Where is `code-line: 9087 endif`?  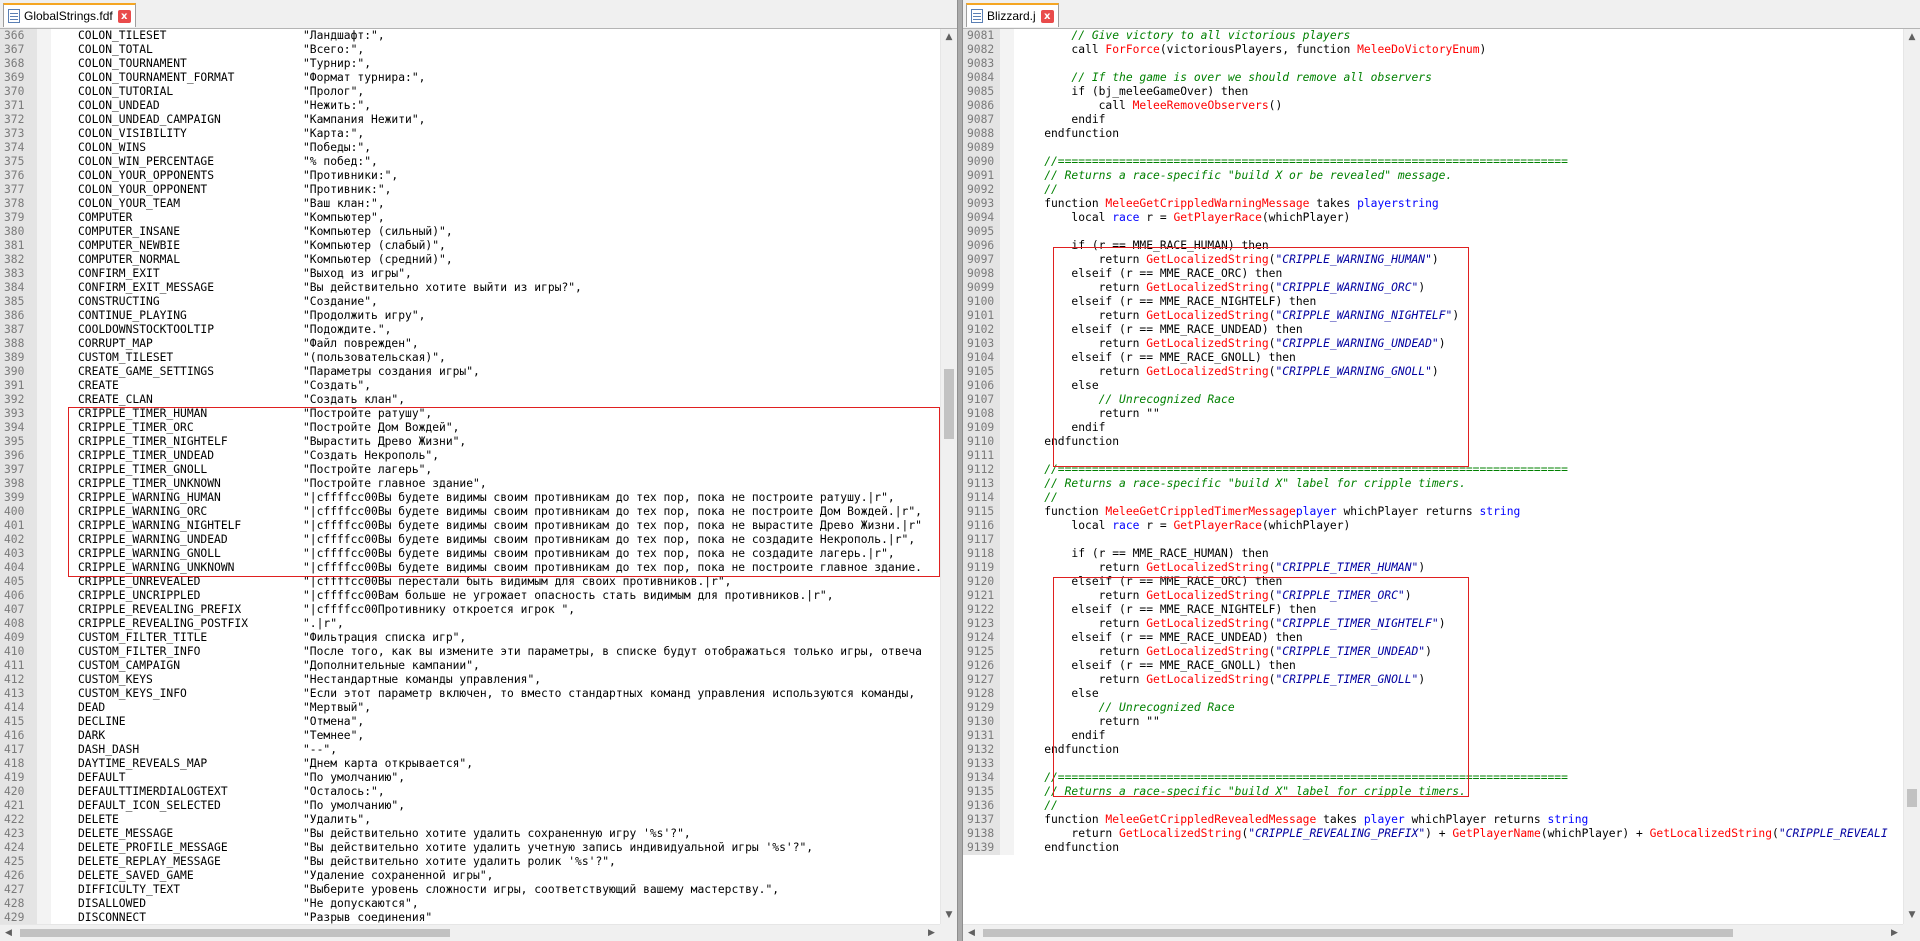
code-line: 9087 endif is located at coordinates (1433, 120).